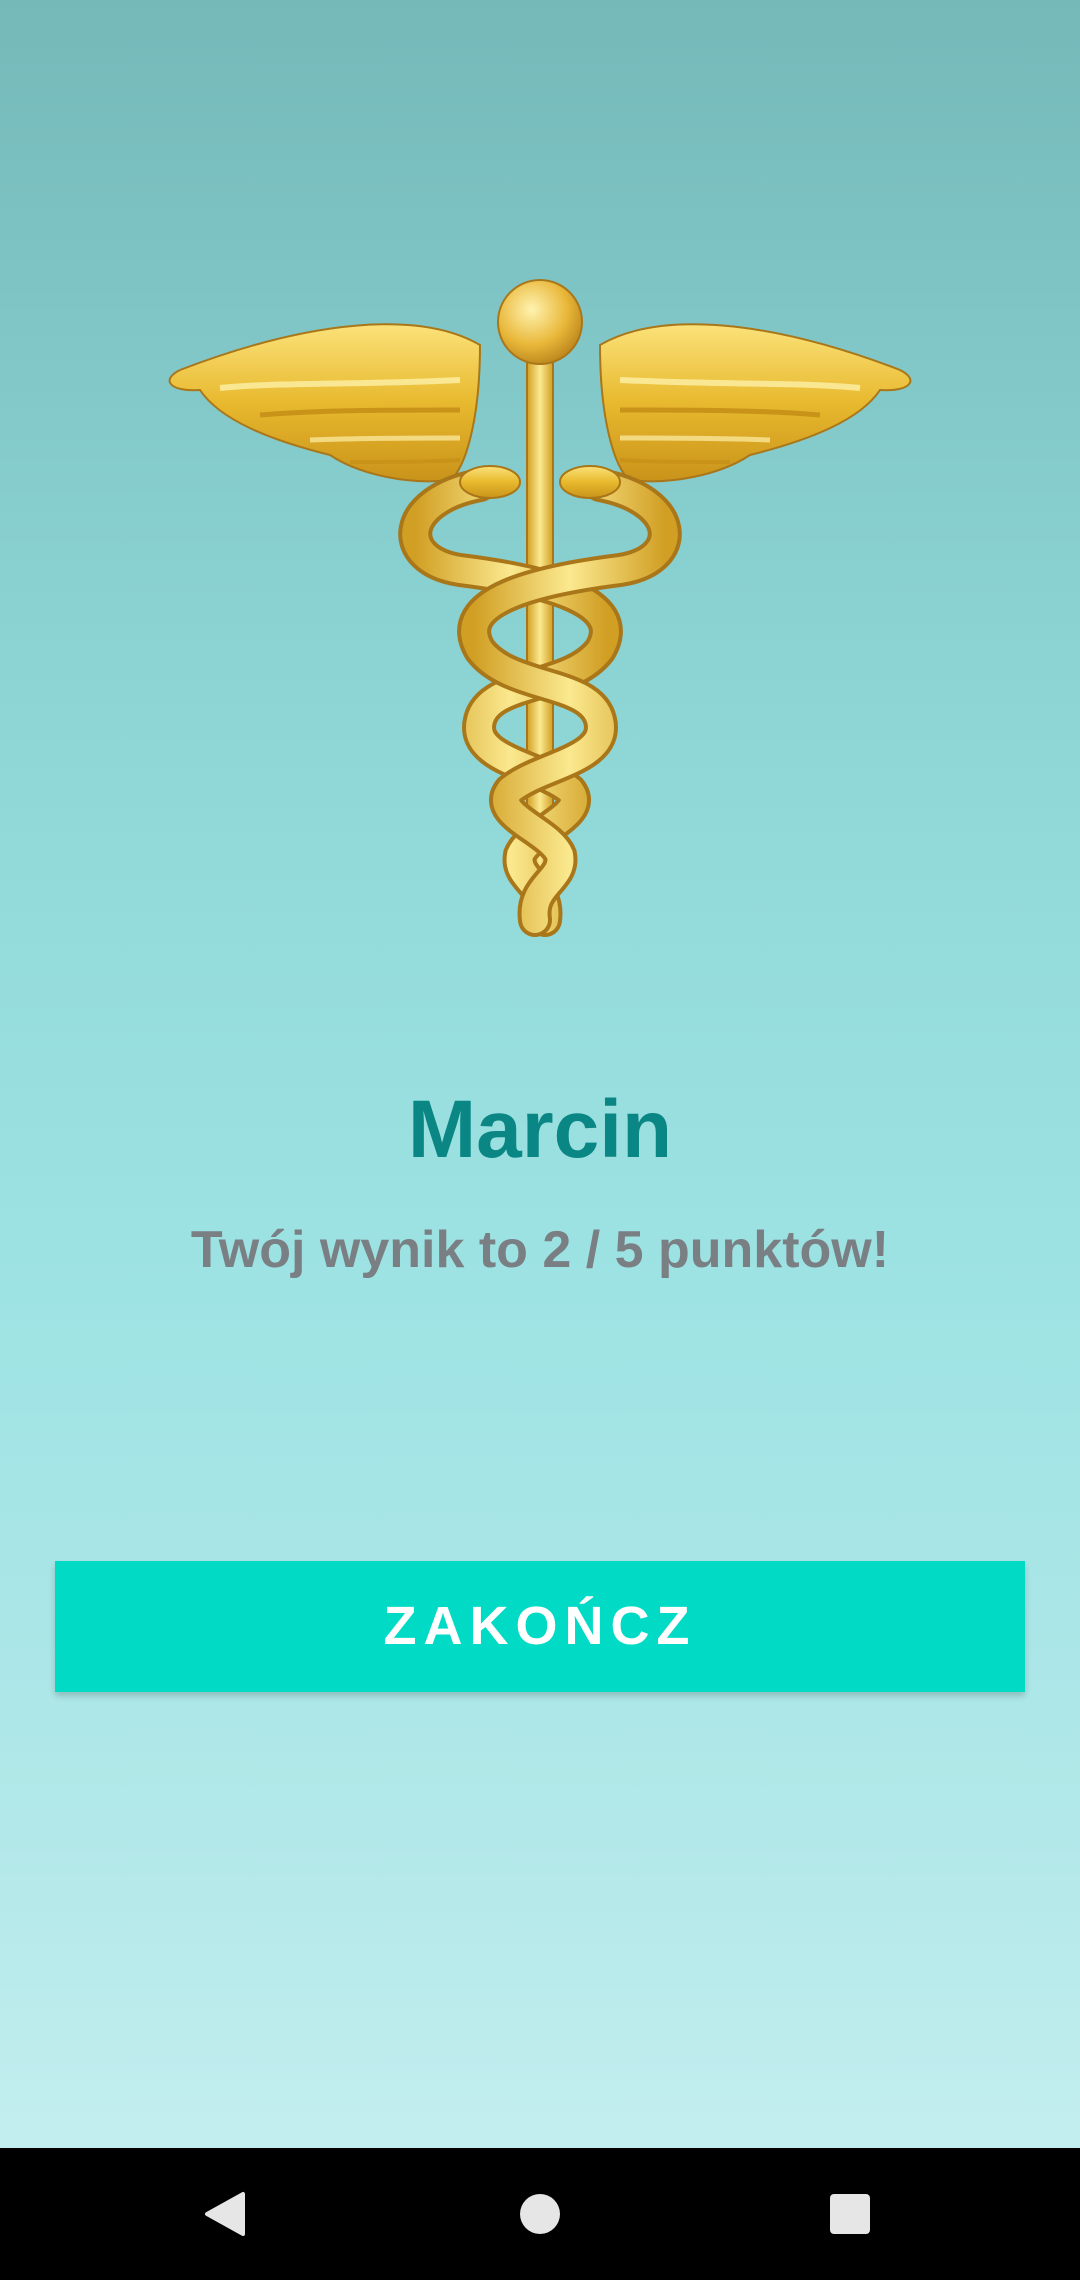  Describe the element at coordinates (590, 482) in the screenshot. I see `right-serpent-head` at that location.